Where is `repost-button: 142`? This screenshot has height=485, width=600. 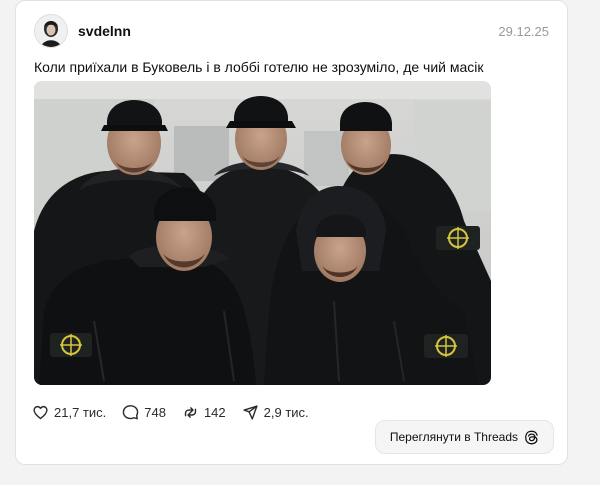
repost-button: 142 is located at coordinates (204, 412).